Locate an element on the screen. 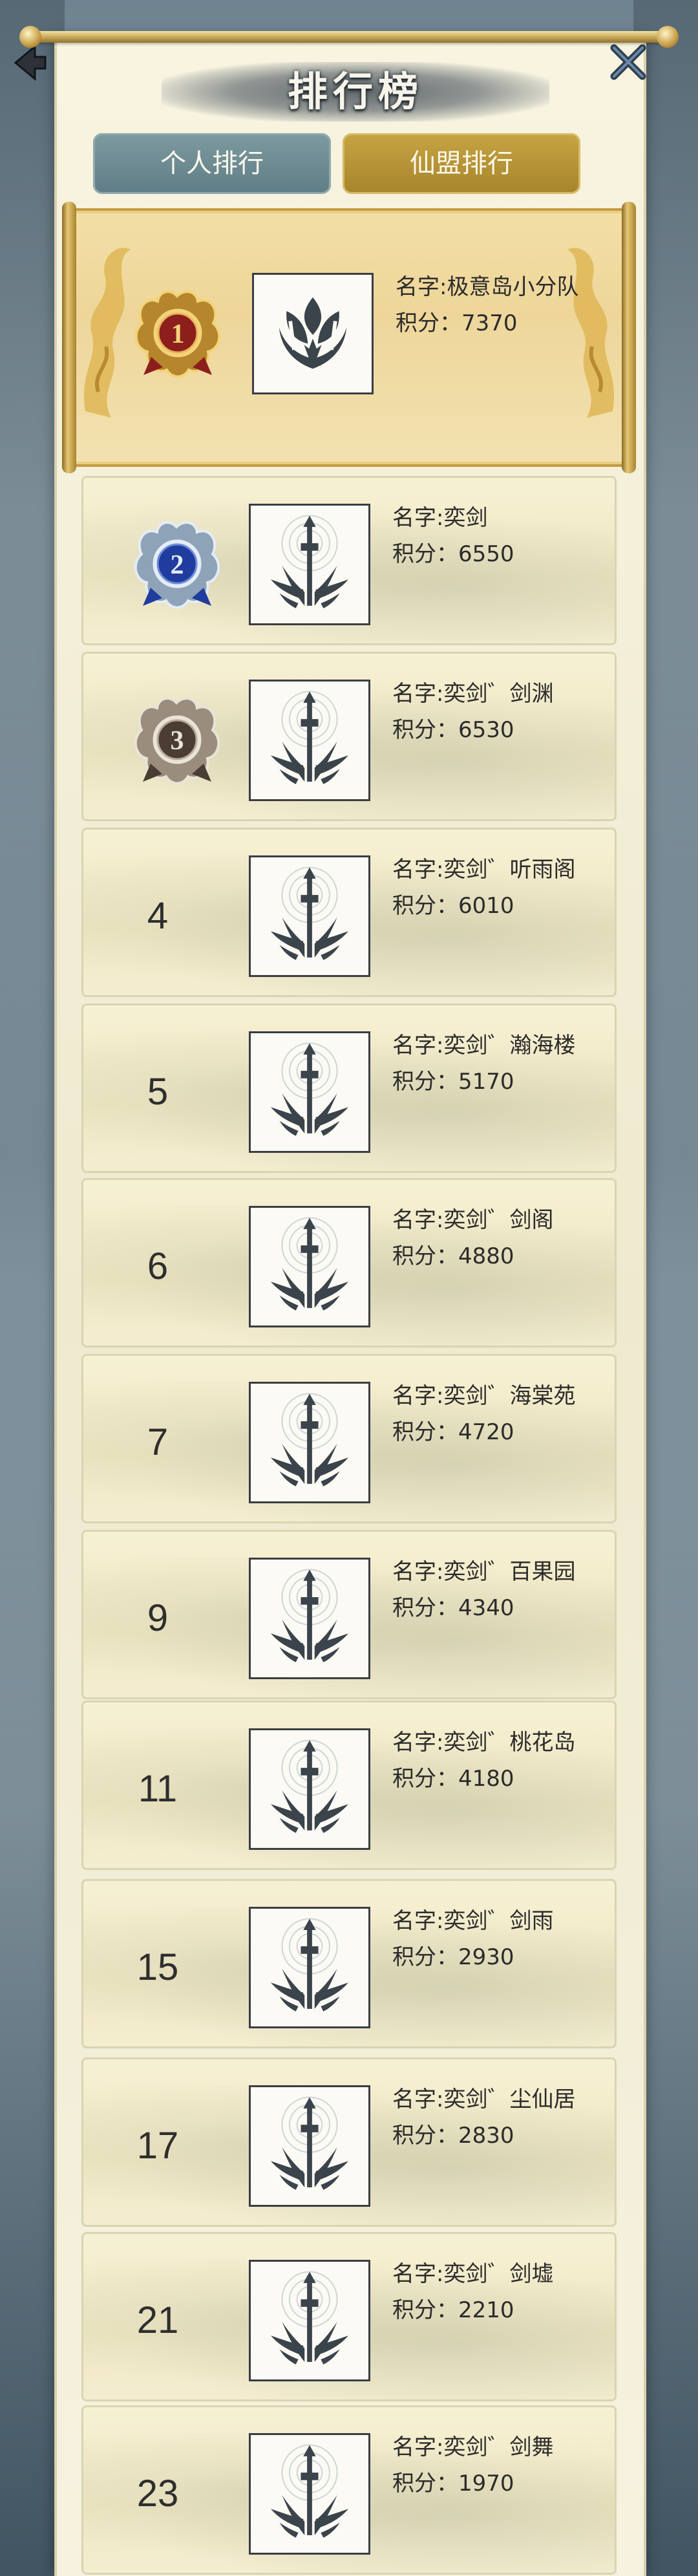  score-value: 4880 is located at coordinates (486, 1256).